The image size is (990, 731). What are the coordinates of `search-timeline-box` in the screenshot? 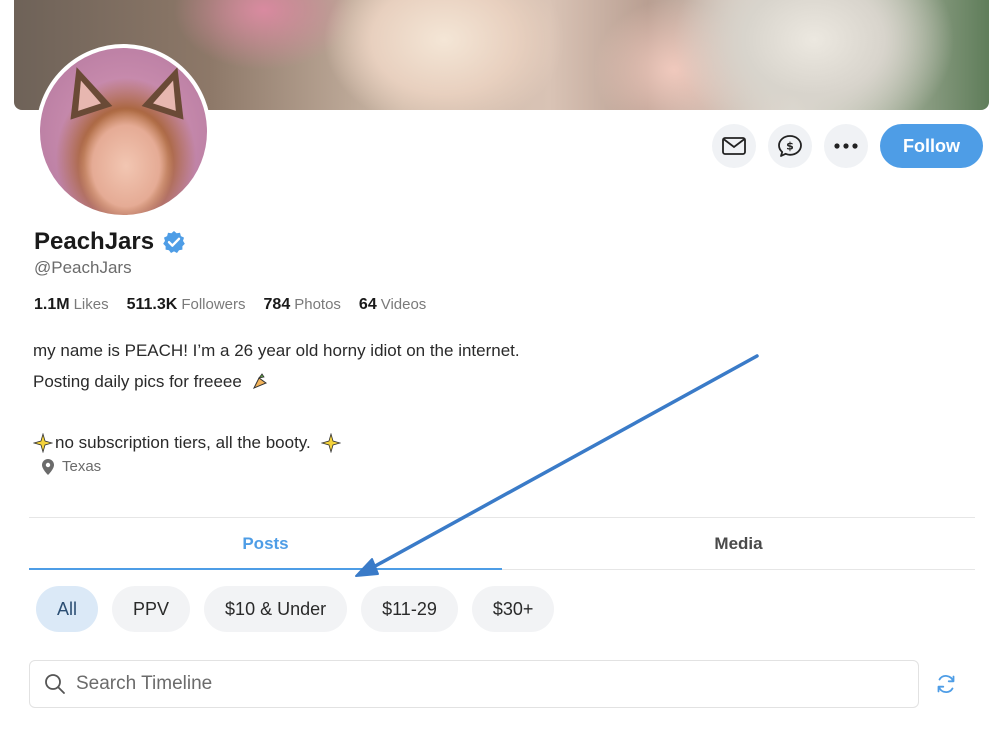 It's located at (474, 684).